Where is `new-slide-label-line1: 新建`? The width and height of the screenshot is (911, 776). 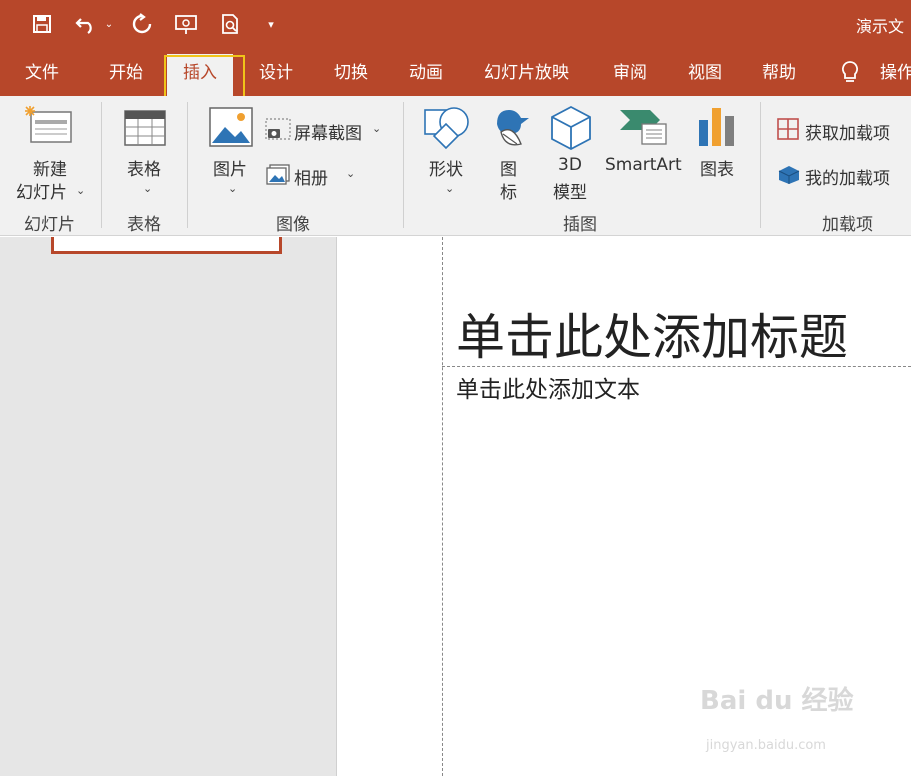 new-slide-label-line1: 新建 is located at coordinates (50, 167).